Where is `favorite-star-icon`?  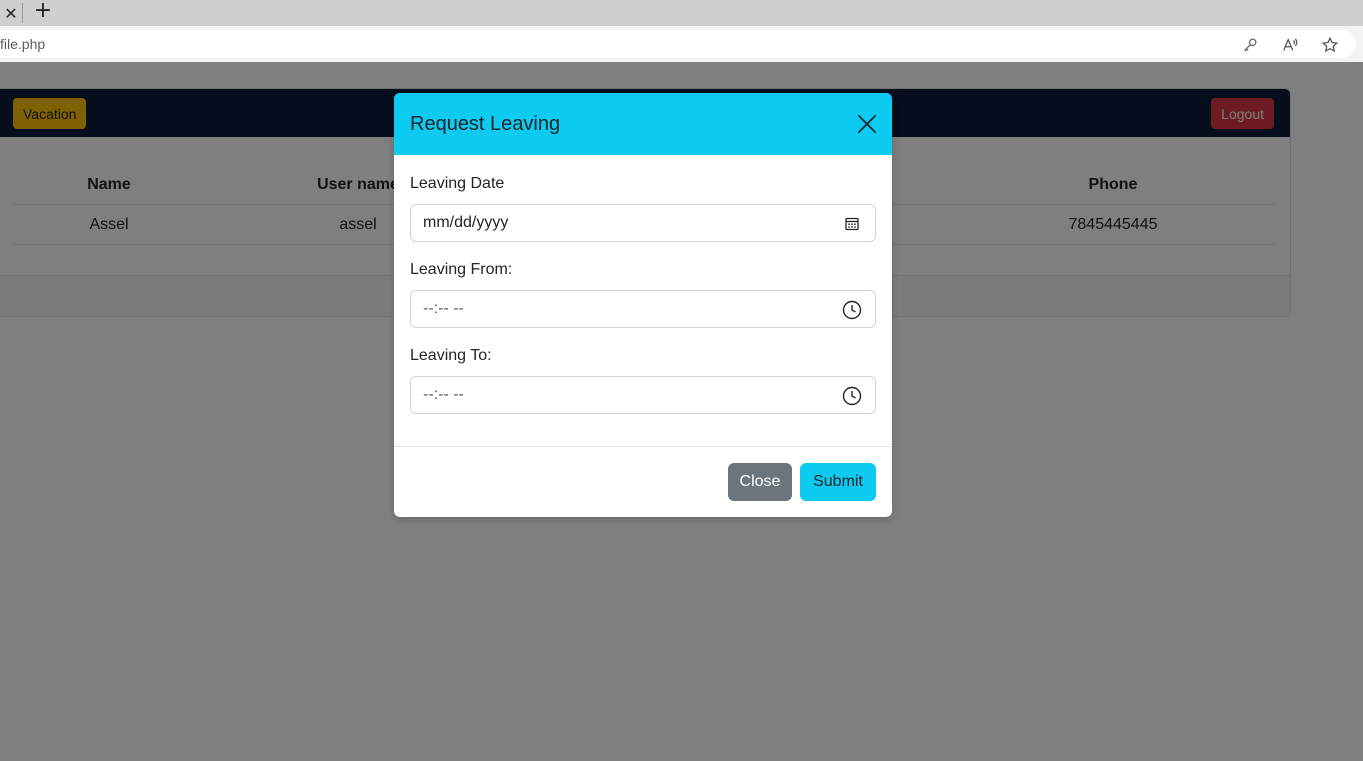
favorite-star-icon is located at coordinates (1330, 45).